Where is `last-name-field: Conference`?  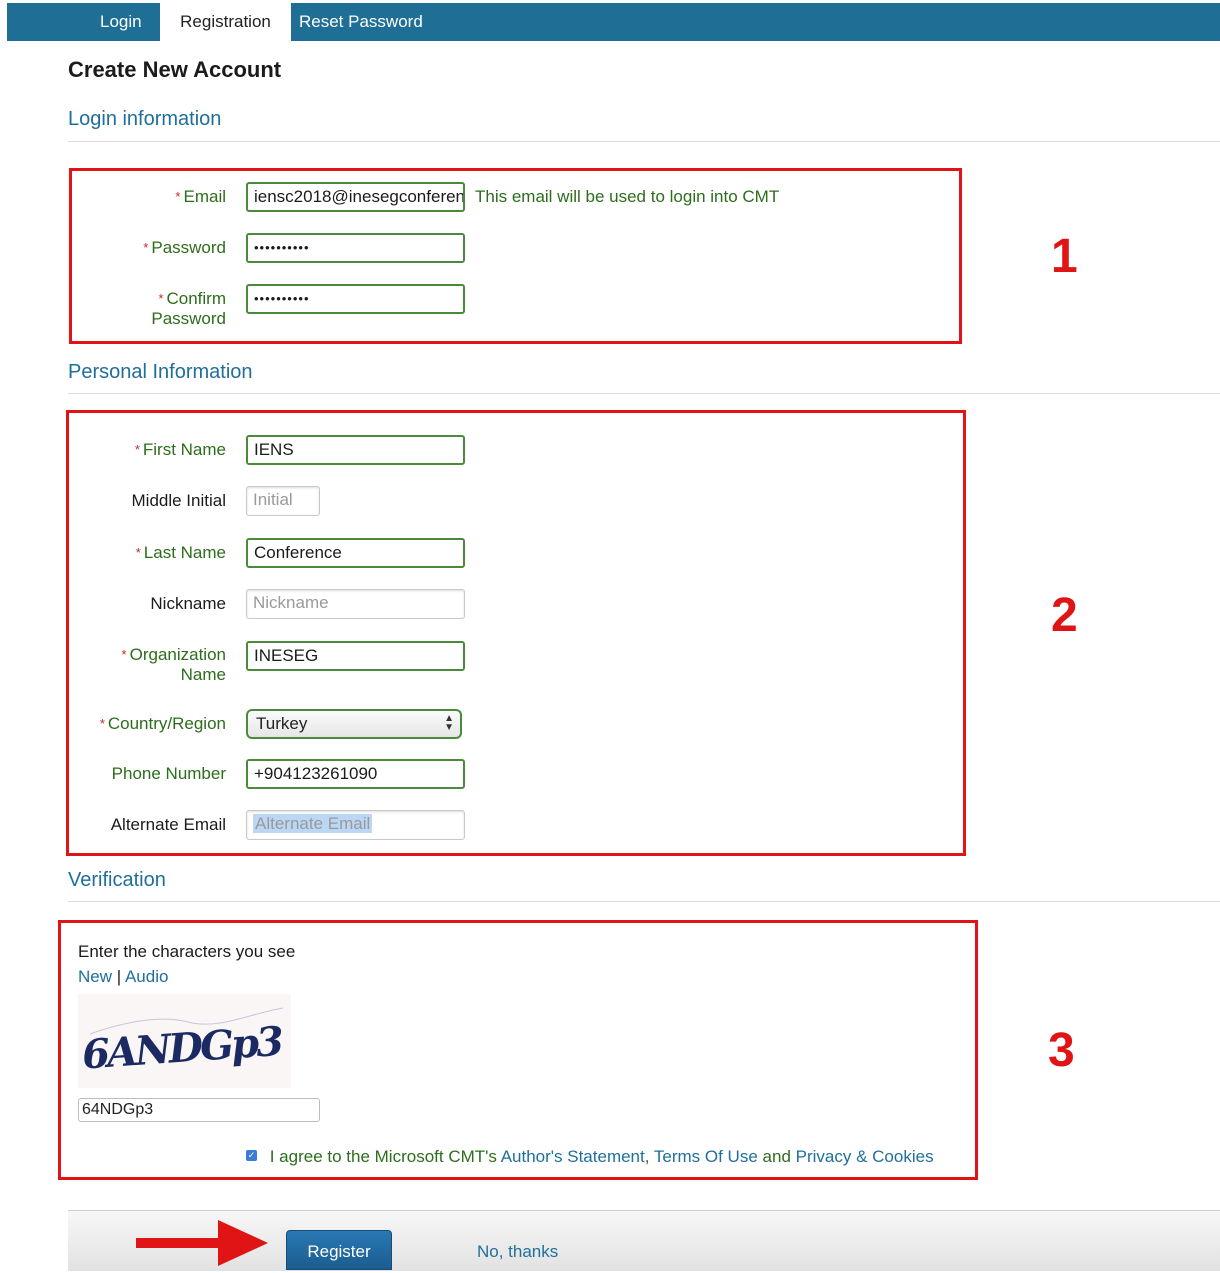 last-name-field: Conference is located at coordinates (355, 553).